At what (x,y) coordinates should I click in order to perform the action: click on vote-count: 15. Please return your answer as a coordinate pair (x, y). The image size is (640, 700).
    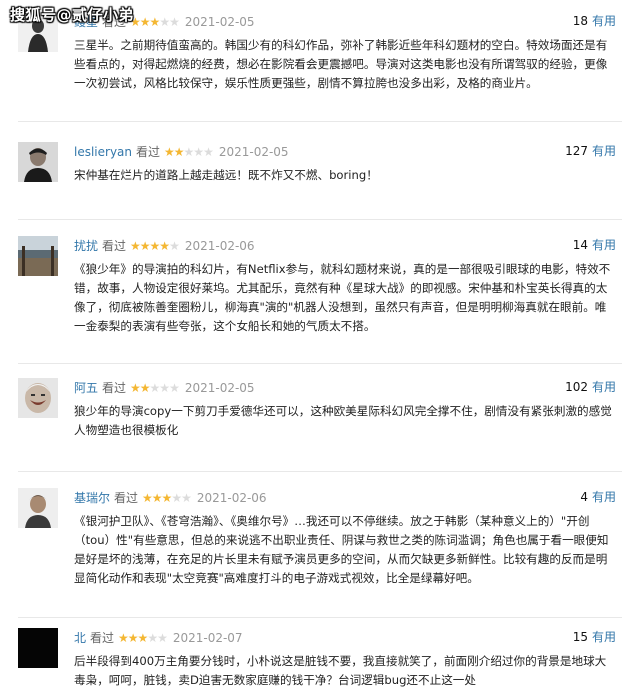
    Looking at the image, I should click on (580, 637).